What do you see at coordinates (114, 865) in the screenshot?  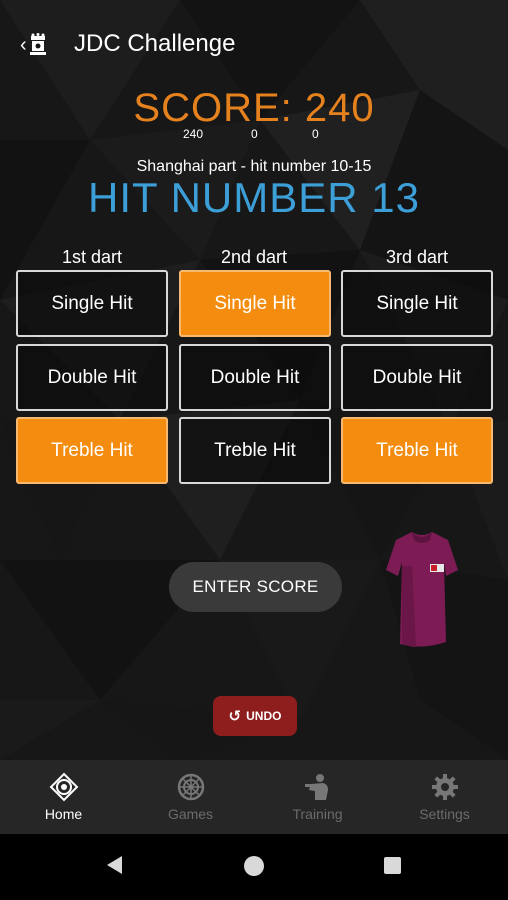 I see `system-back-icon` at bounding box center [114, 865].